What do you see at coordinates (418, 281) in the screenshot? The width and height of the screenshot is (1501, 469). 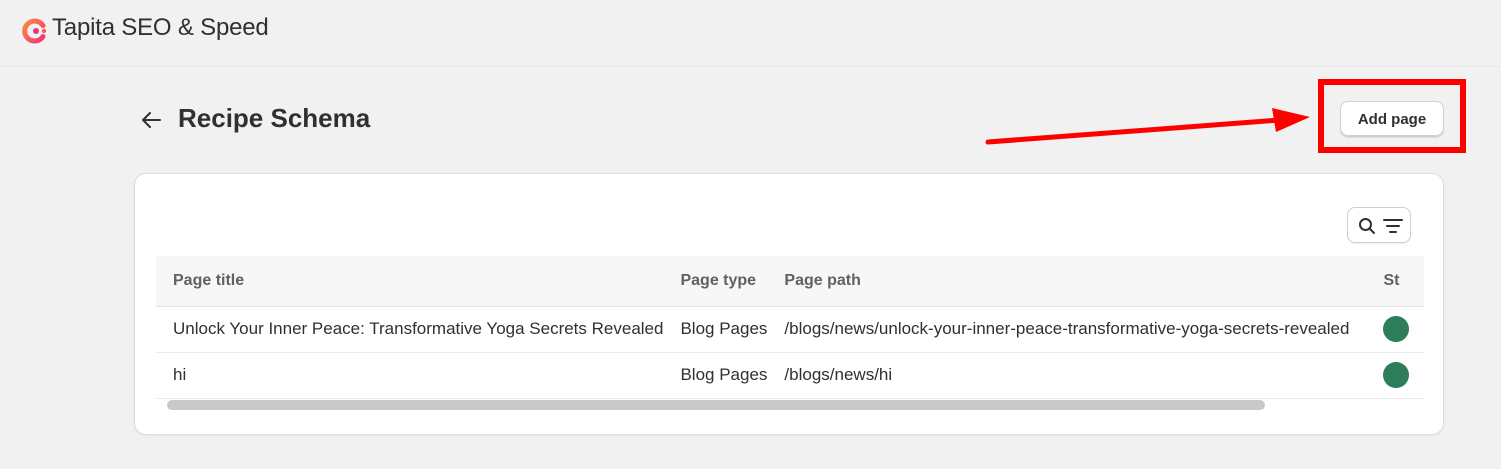 I see `column-header-page-title: Page title` at bounding box center [418, 281].